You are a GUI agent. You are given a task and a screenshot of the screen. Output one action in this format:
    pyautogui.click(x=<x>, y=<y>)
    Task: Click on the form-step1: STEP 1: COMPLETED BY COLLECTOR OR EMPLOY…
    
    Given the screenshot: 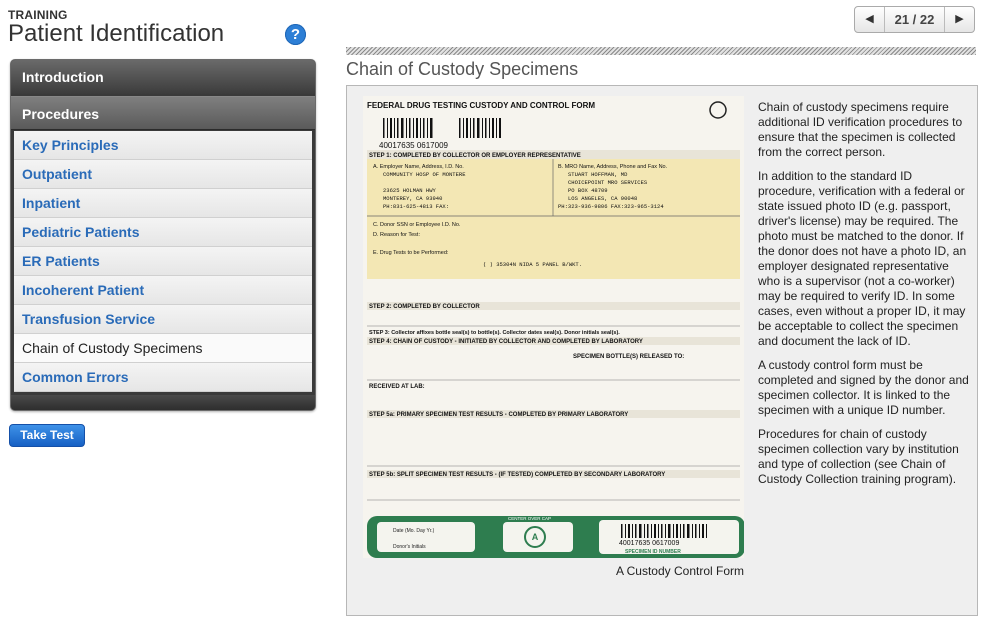 What is the action you would take?
    pyautogui.click(x=475, y=156)
    